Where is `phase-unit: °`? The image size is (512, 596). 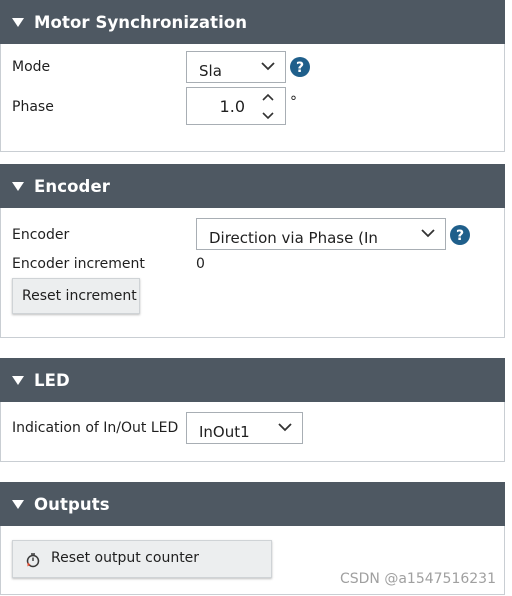 phase-unit: ° is located at coordinates (293, 102).